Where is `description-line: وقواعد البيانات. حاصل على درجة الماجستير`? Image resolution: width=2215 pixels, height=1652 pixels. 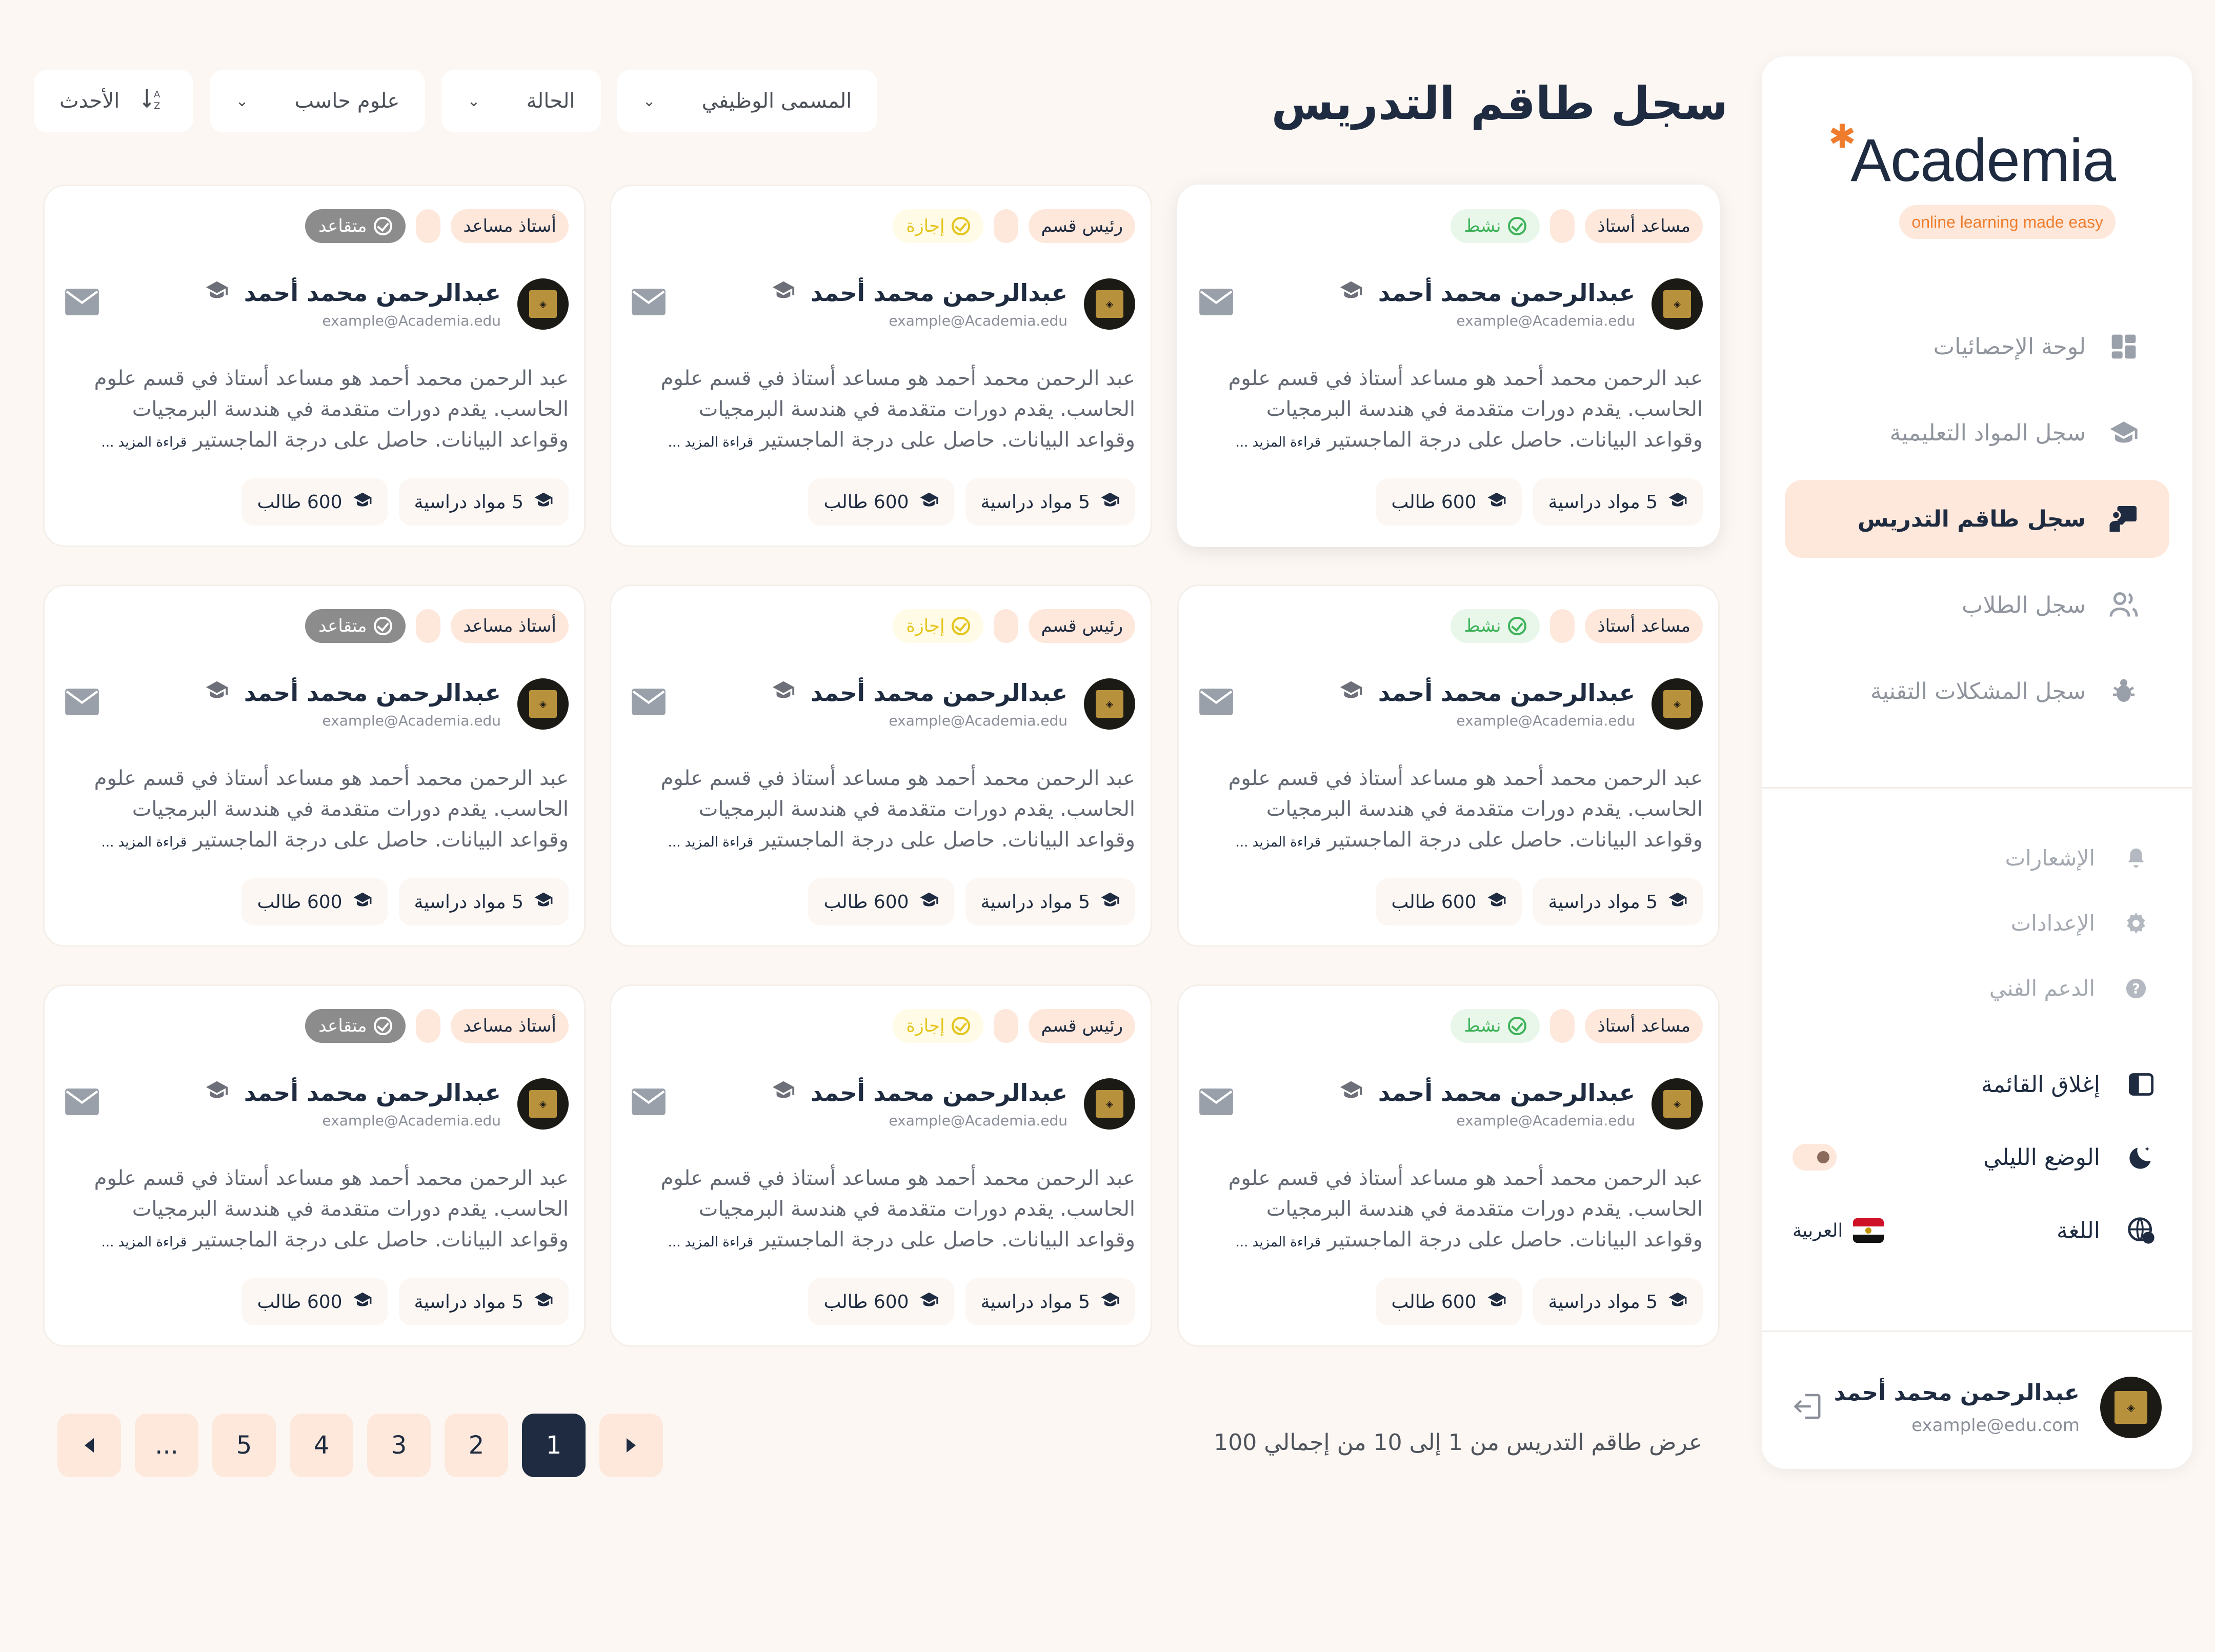 description-line: وقواعد البيانات. حاصل على درجة الماجستير is located at coordinates (1515, 840).